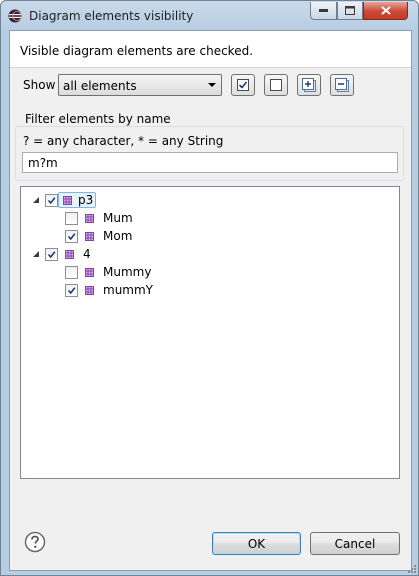 Image resolution: width=419 pixels, height=576 pixels. What do you see at coordinates (100, 236) in the screenshot?
I see `tree-row: Mom` at bounding box center [100, 236].